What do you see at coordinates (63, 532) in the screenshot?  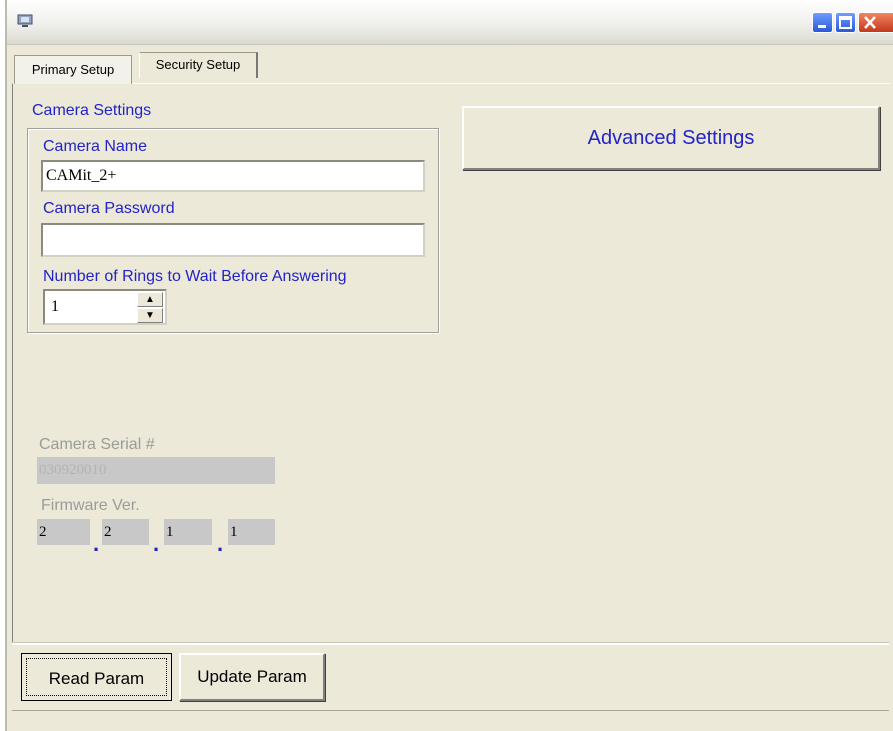 I see `firmware-major-field: 2` at bounding box center [63, 532].